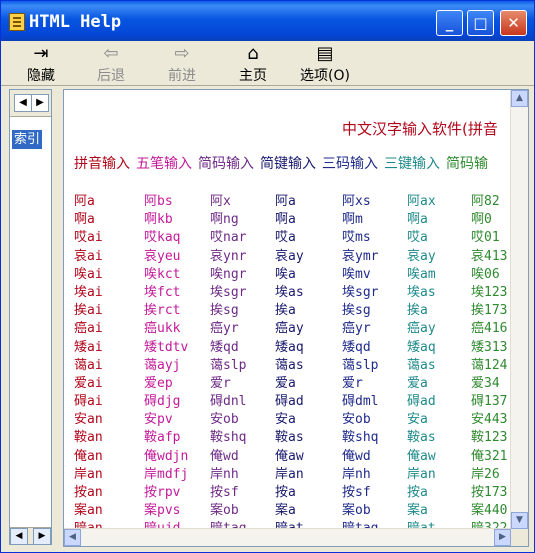 The width and height of the screenshot is (535, 553). Describe the element at coordinates (480, 23) in the screenshot. I see `maximize-button: □` at that location.